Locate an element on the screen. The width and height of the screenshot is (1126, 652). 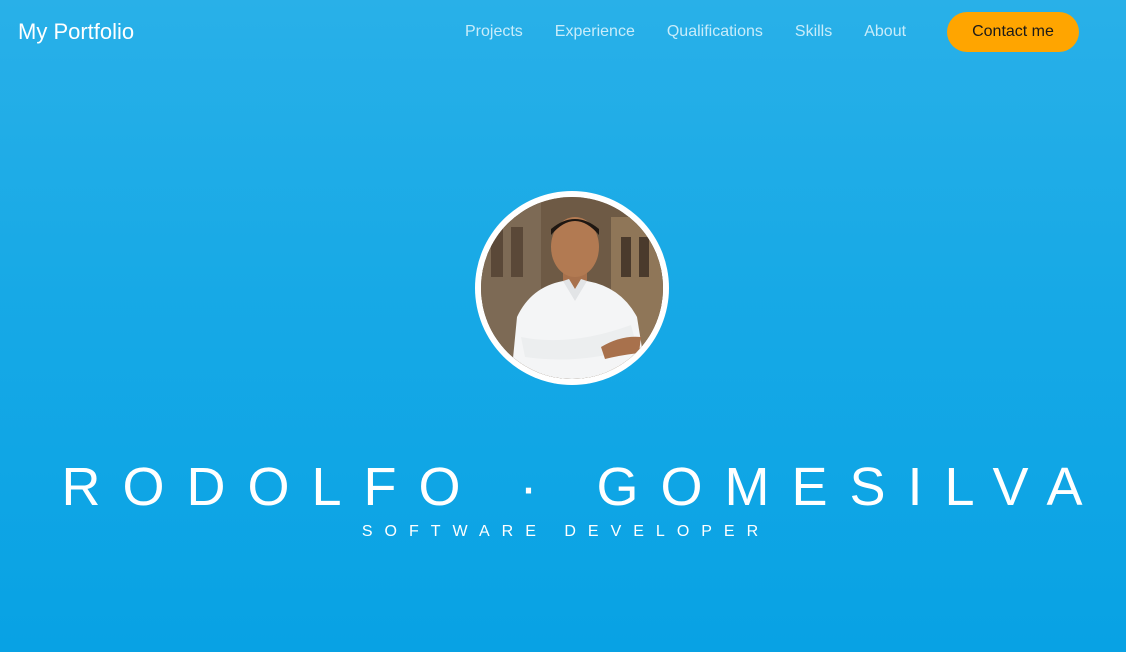
profile-photo-illustration is located at coordinates (572, 288).